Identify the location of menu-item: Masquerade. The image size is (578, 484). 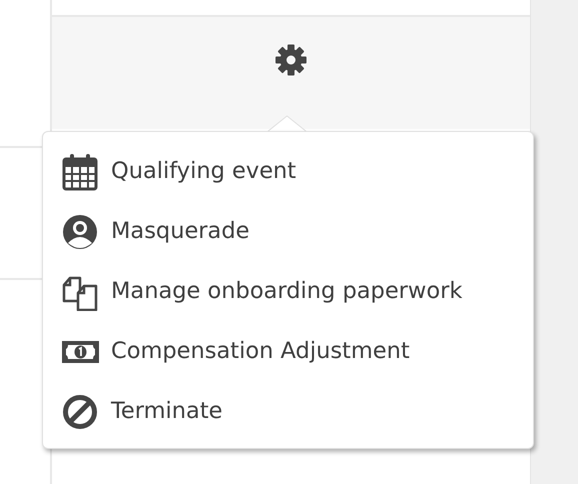
(297, 232).